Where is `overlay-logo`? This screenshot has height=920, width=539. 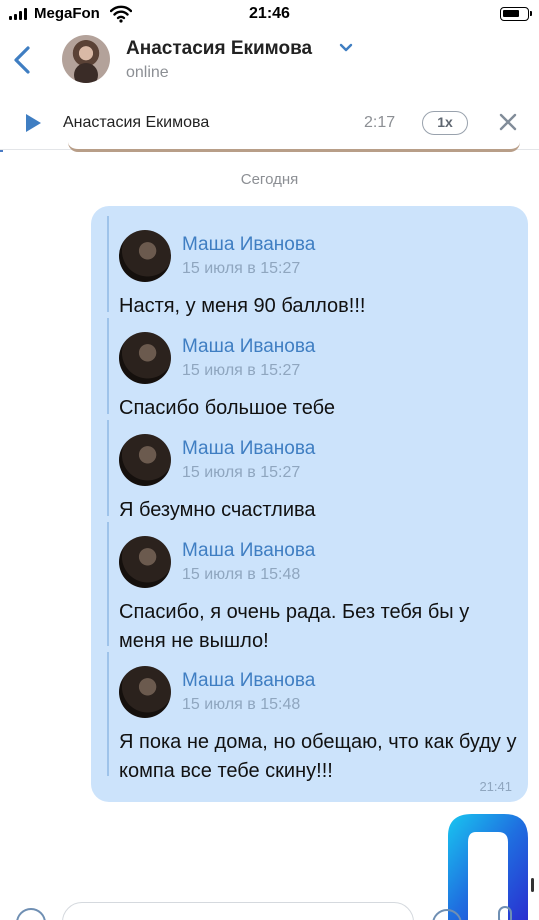
overlay-logo is located at coordinates (488, 867).